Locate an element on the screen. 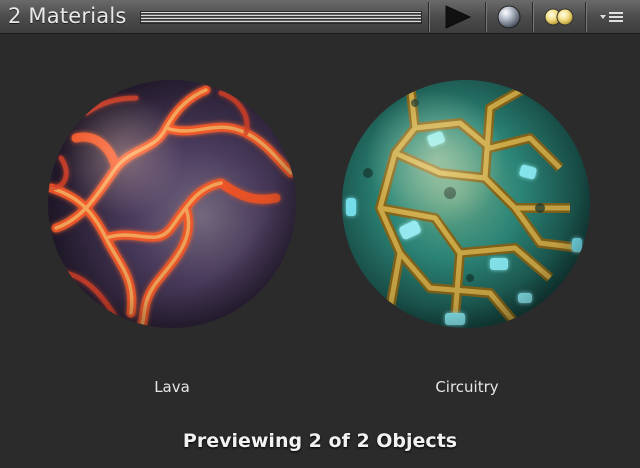  play-button is located at coordinates (457, 17).